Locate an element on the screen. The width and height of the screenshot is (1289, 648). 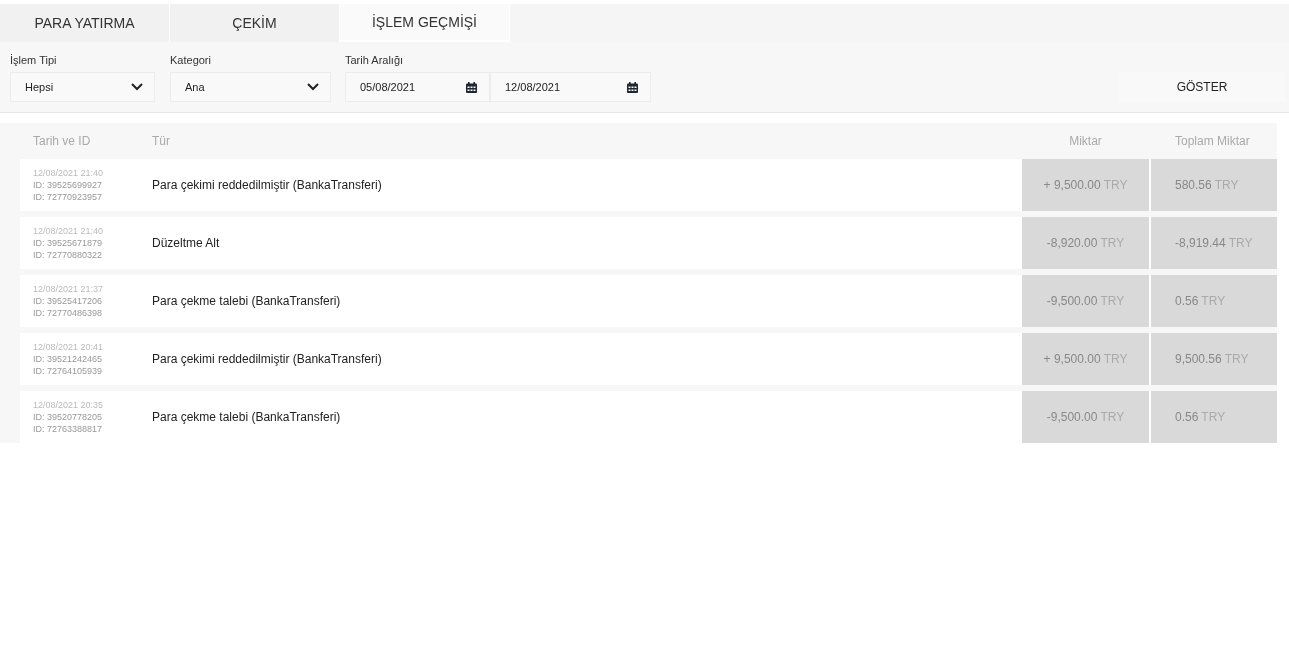
transaction-id: ID: 72770923957 is located at coordinates (68, 197).